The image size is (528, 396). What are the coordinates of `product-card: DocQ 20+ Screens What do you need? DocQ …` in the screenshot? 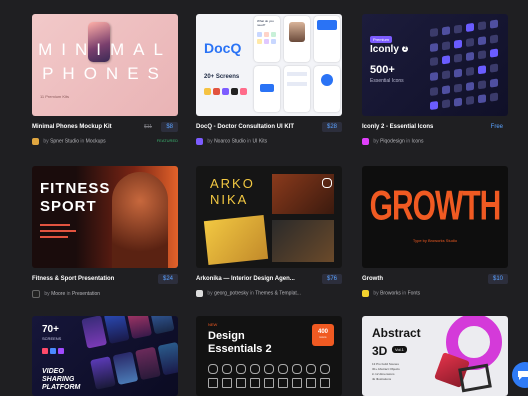 It's located at (269, 82).